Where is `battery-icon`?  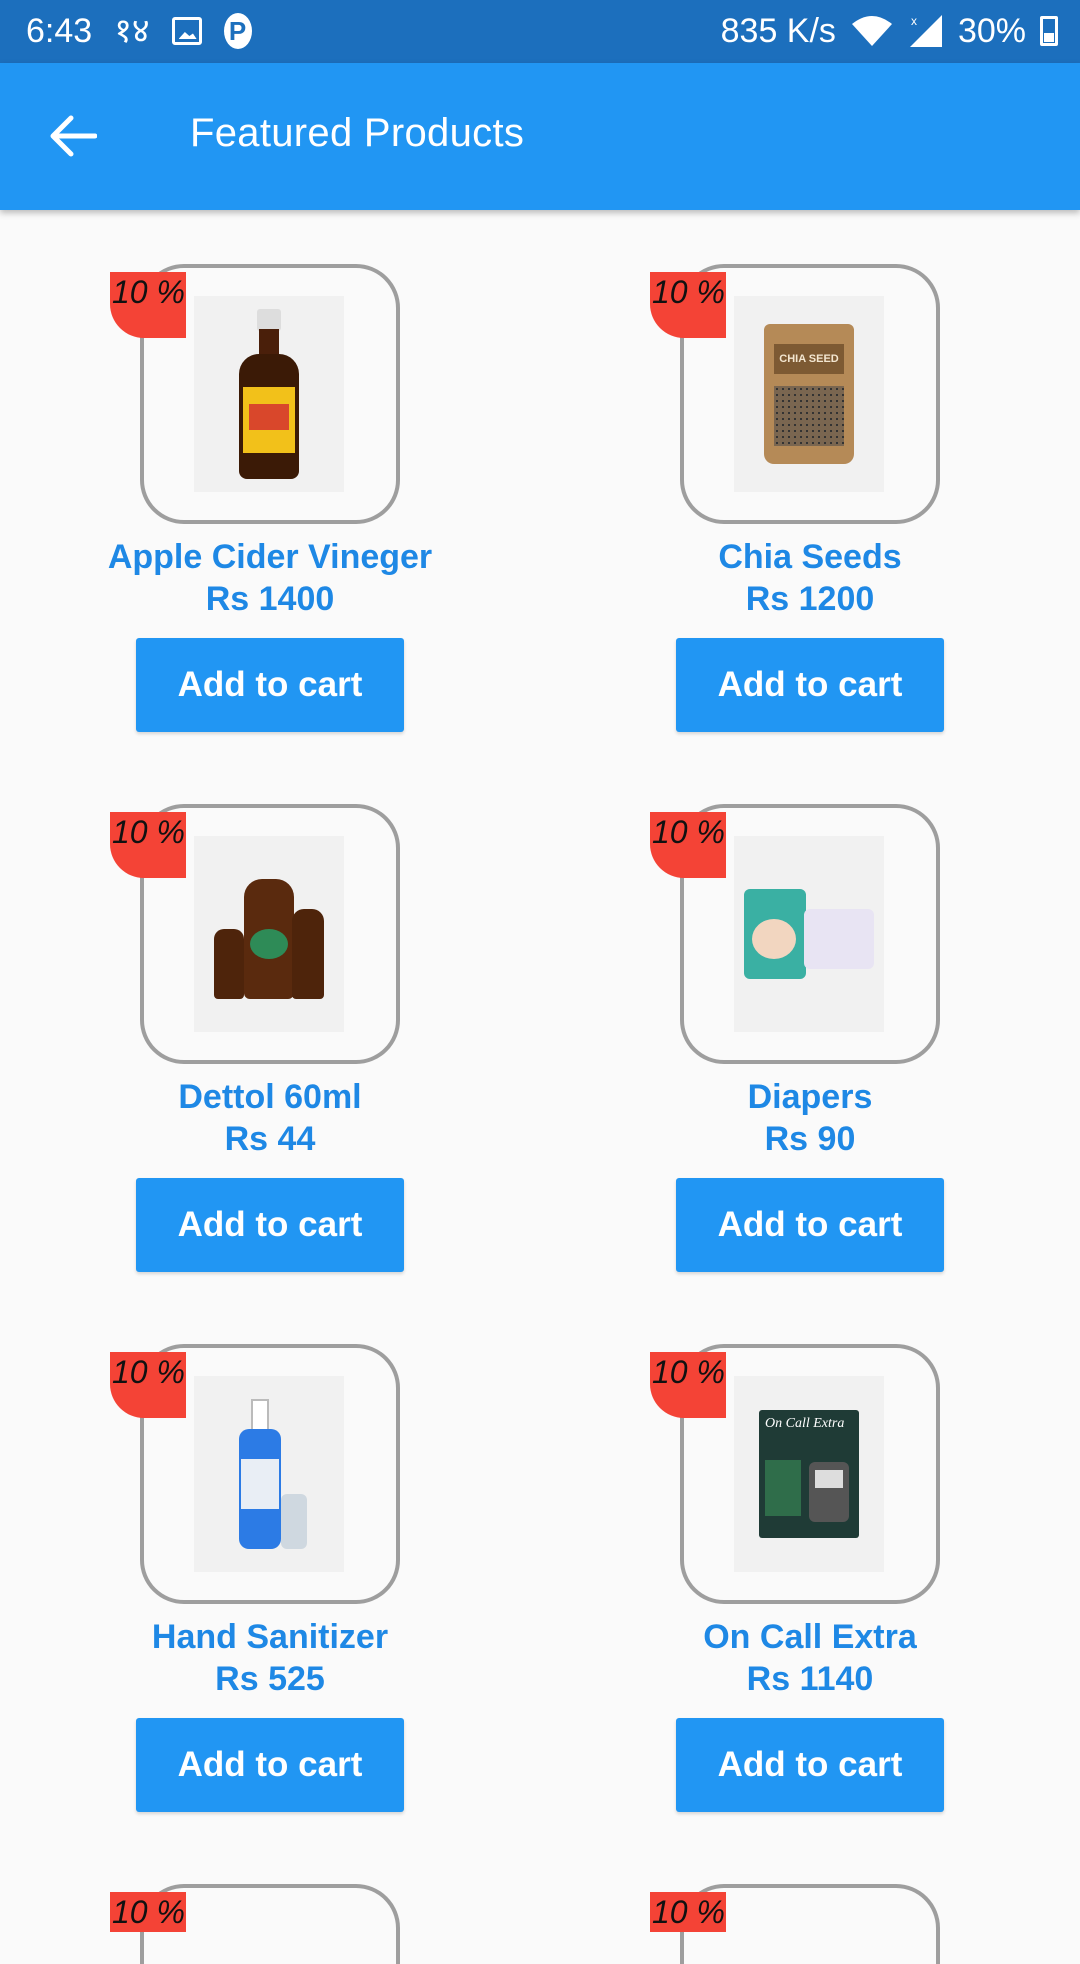 battery-icon is located at coordinates (1049, 31).